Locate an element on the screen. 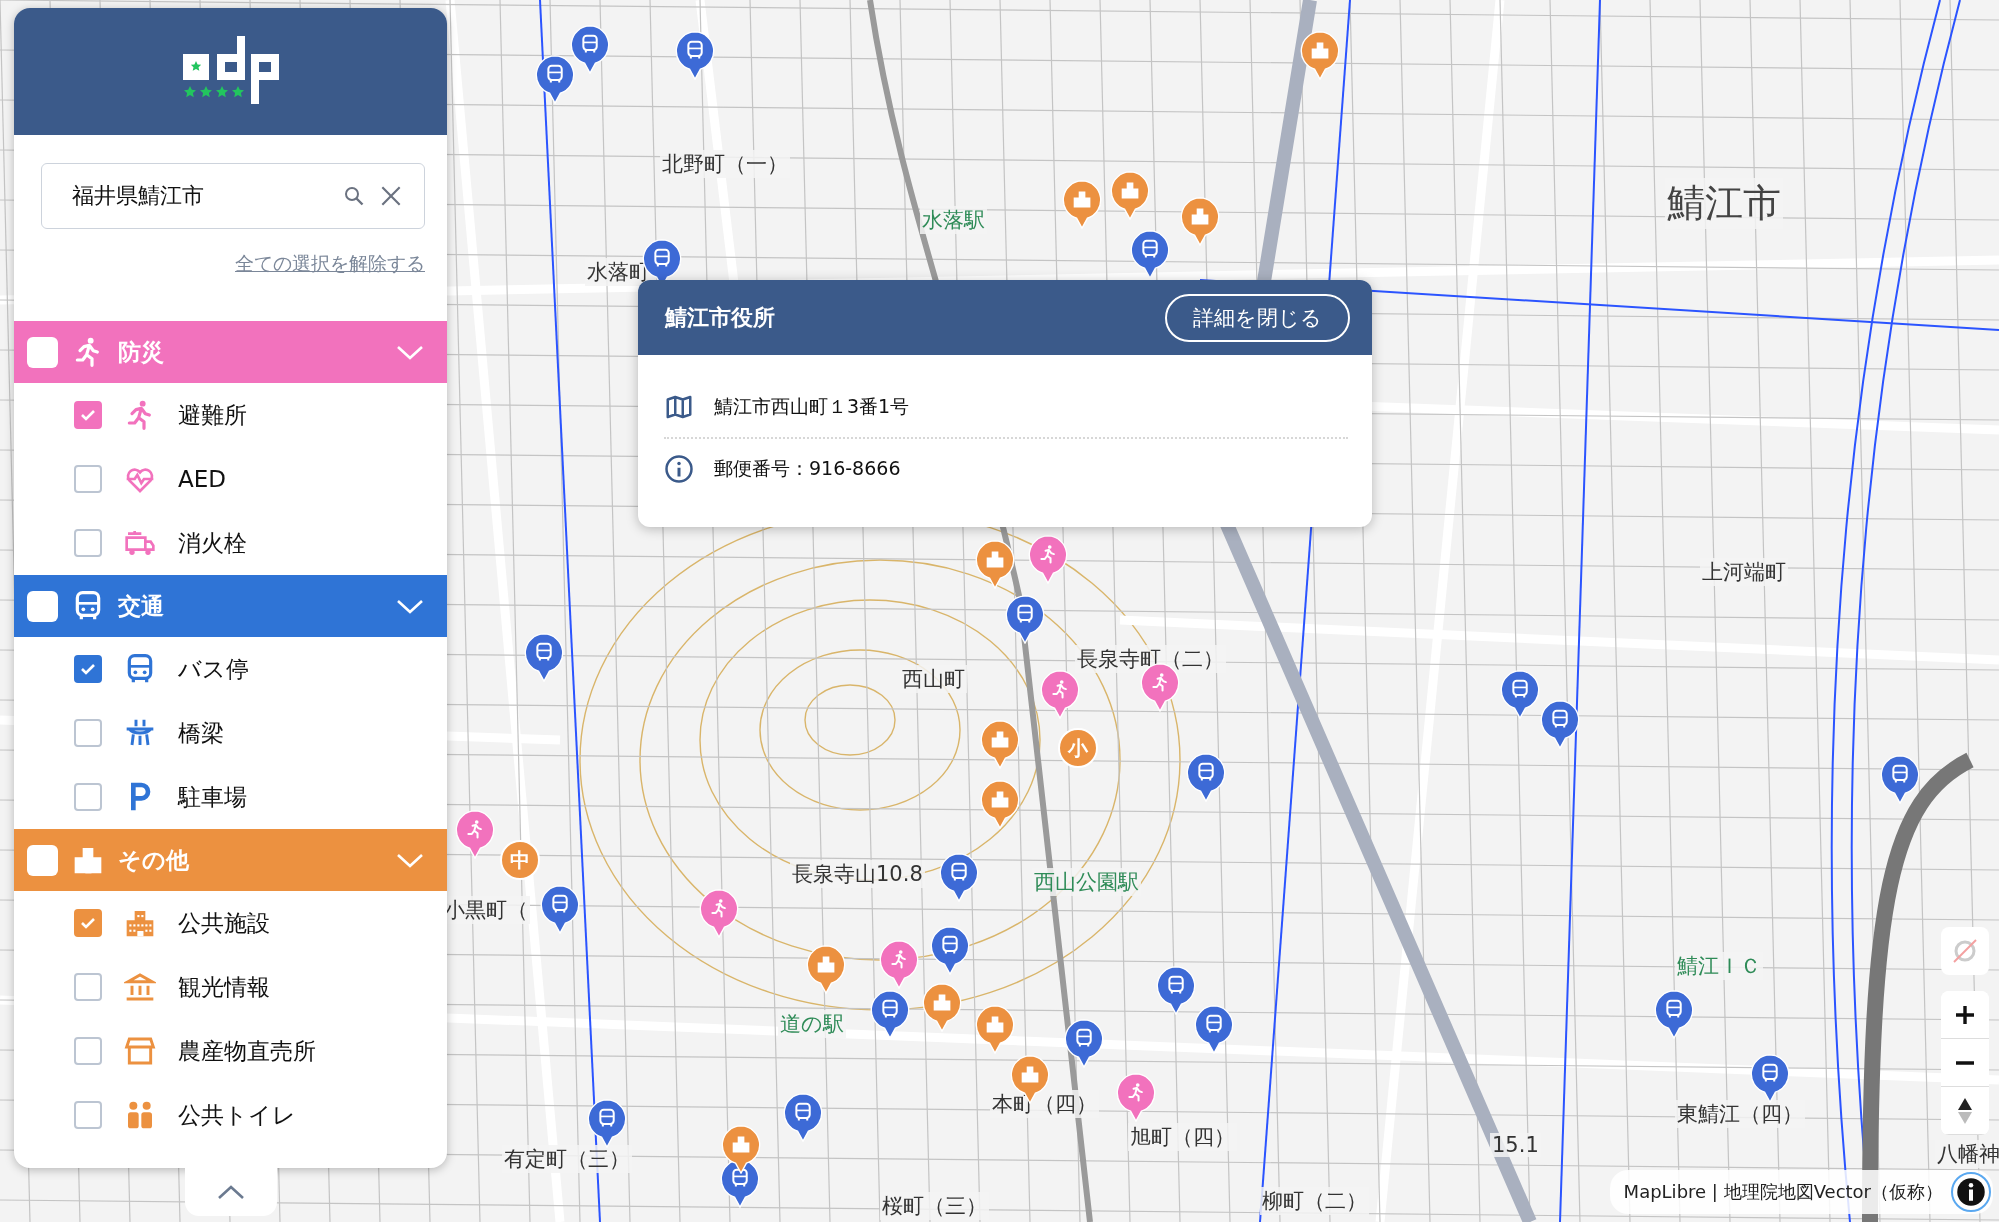  layer-label: 公共施設 is located at coordinates (224, 923).